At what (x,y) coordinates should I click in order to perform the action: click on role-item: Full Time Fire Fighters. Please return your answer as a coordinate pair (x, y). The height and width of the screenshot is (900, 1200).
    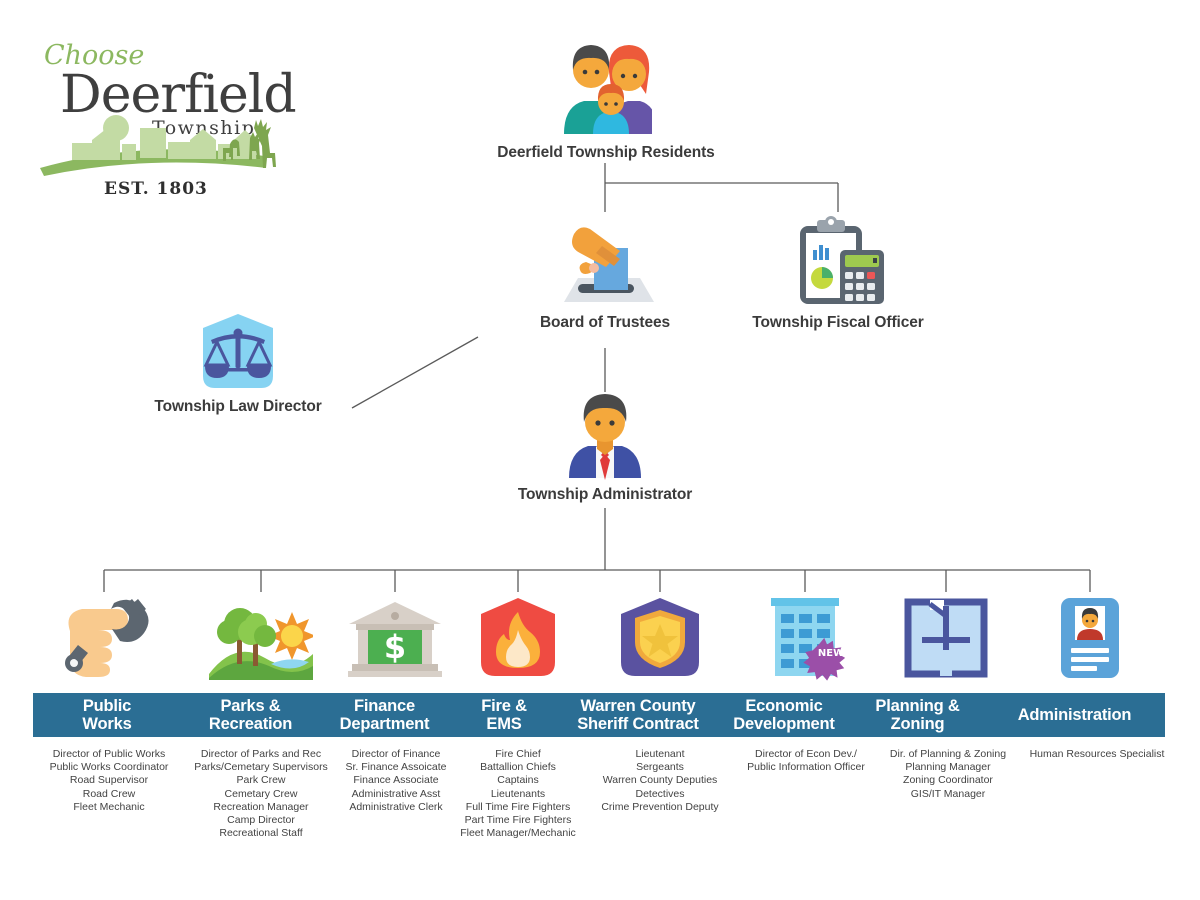
    Looking at the image, I should click on (518, 806).